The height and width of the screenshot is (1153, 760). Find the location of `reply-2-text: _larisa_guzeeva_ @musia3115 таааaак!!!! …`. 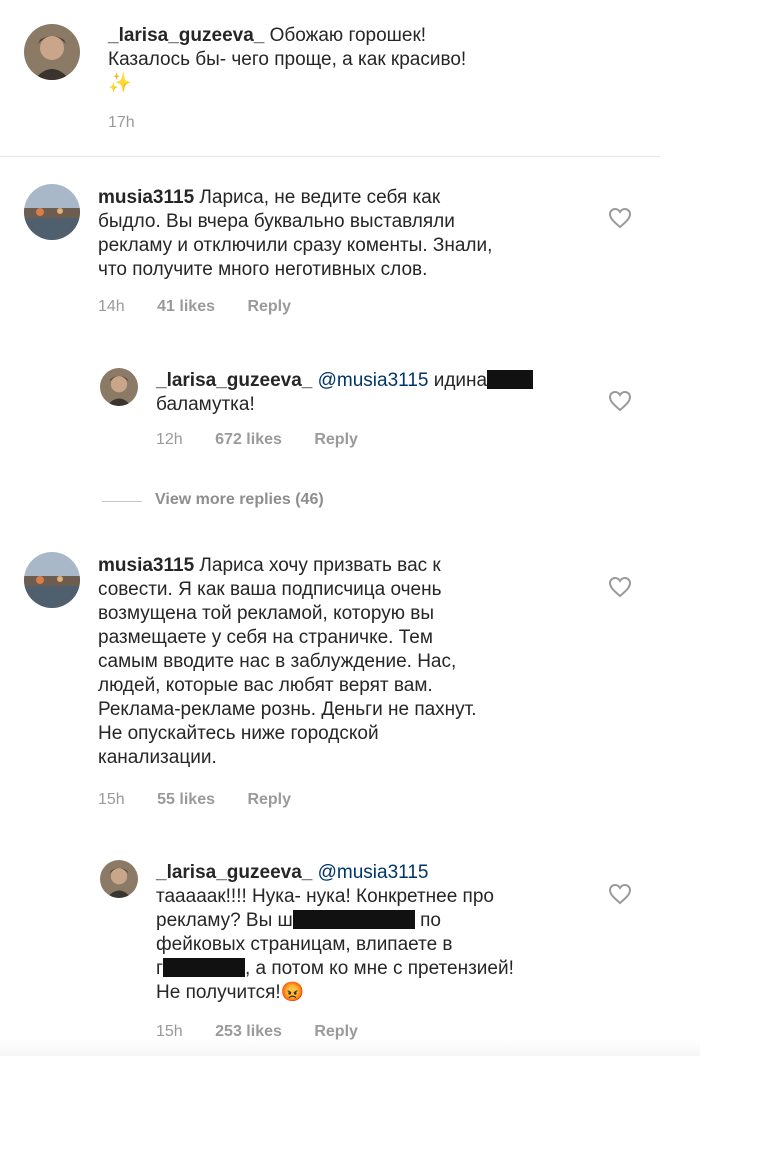

reply-2-text: _larisa_guzeeva_ @musia3115 таааaак!!!! … is located at coordinates (376, 933).